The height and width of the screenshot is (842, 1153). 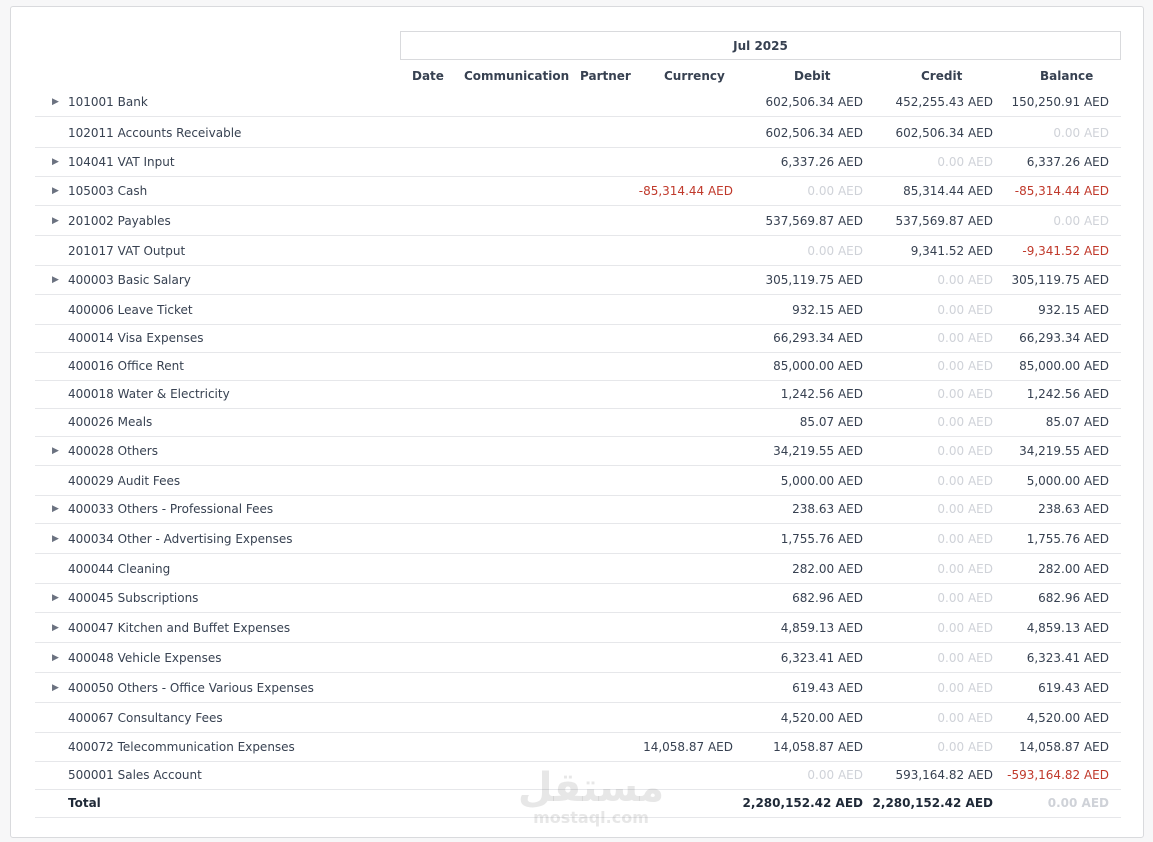 What do you see at coordinates (1052, 101) in the screenshot?
I see `balance-amount: 150,250.91 AED` at bounding box center [1052, 101].